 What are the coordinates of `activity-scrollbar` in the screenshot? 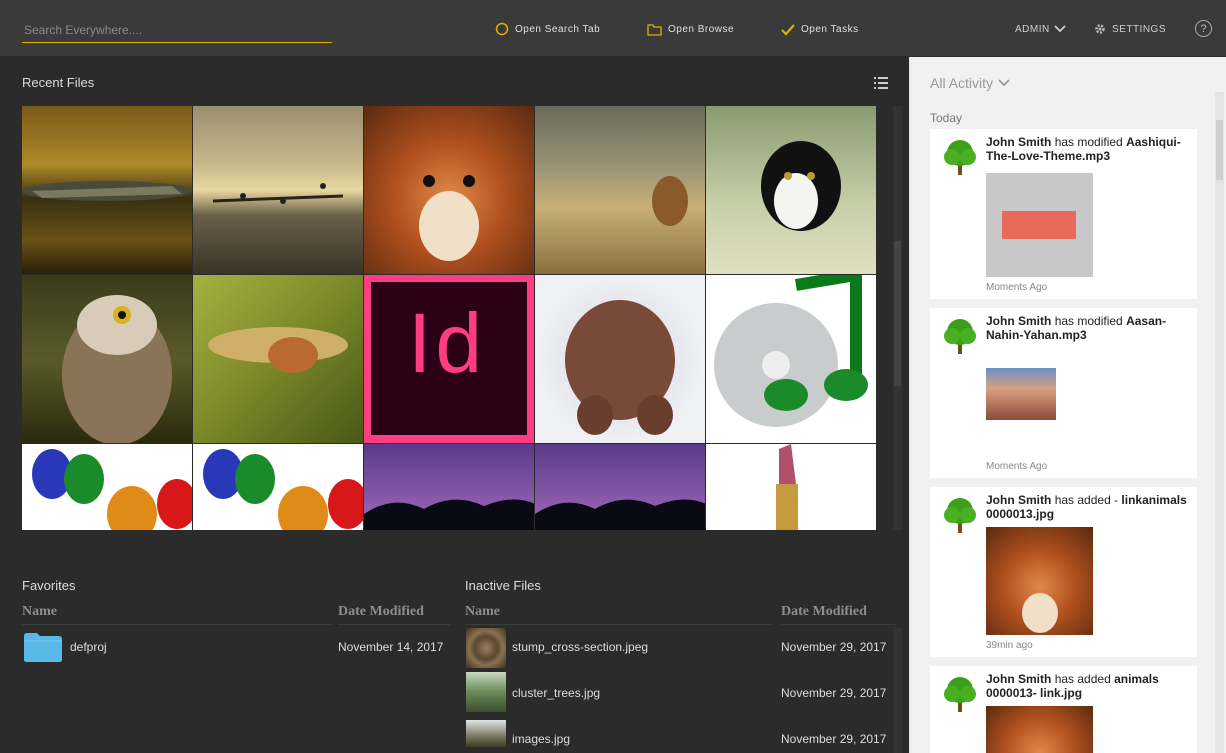 It's located at (1219, 422).